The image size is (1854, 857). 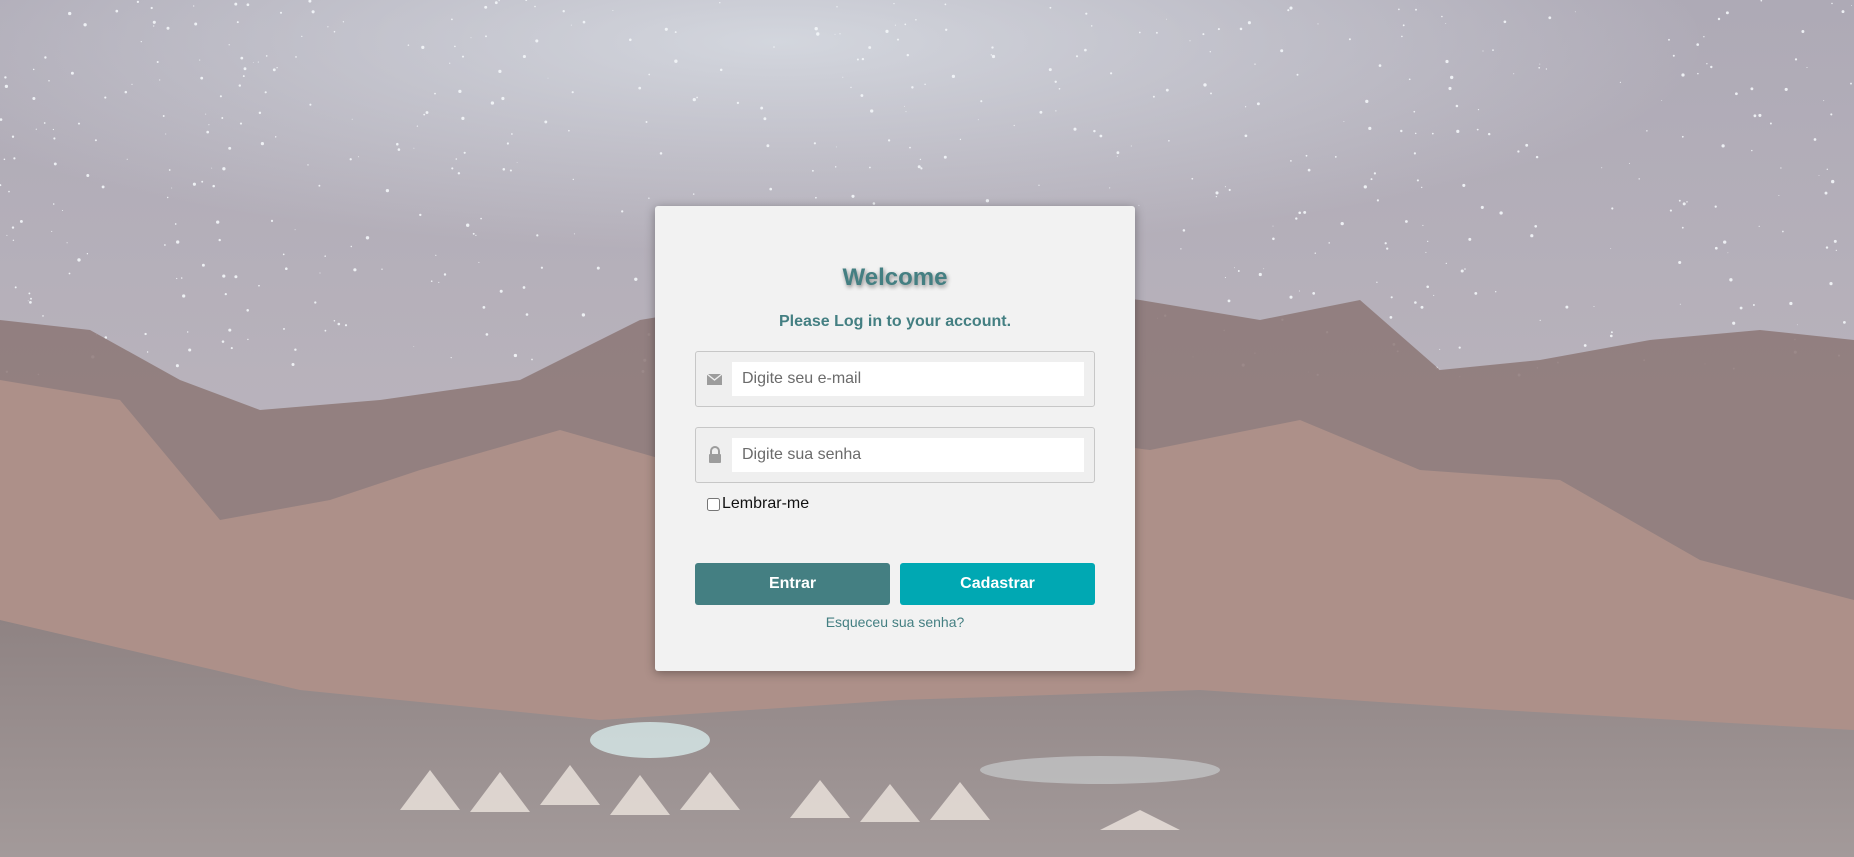 What do you see at coordinates (758, 504) in the screenshot?
I see `remember-me: Lembrar-me` at bounding box center [758, 504].